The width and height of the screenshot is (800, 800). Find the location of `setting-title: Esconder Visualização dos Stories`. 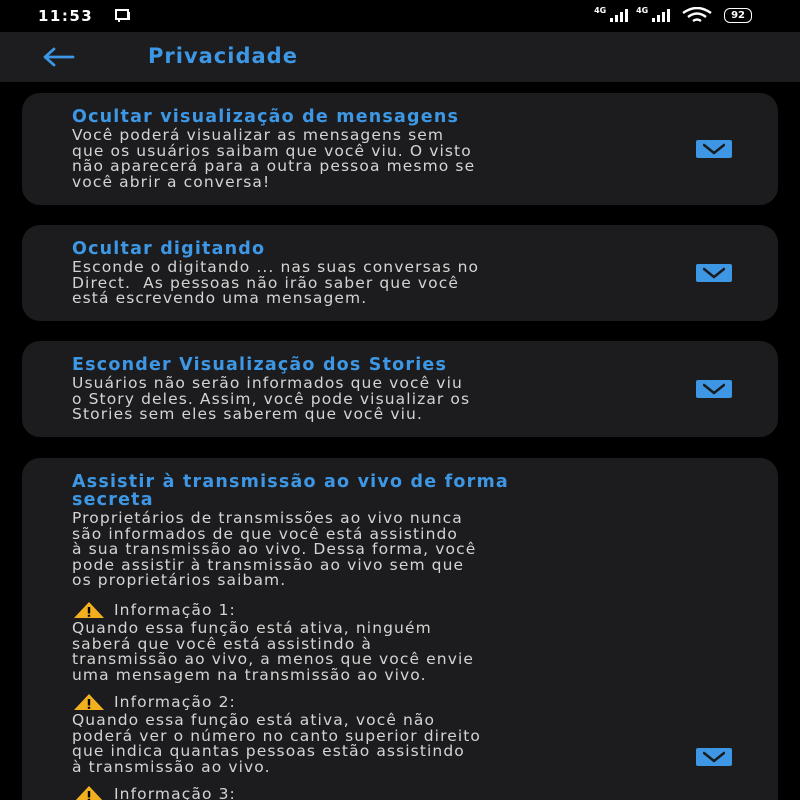

setting-title: Esconder Visualização dos Stories is located at coordinates (260, 365).